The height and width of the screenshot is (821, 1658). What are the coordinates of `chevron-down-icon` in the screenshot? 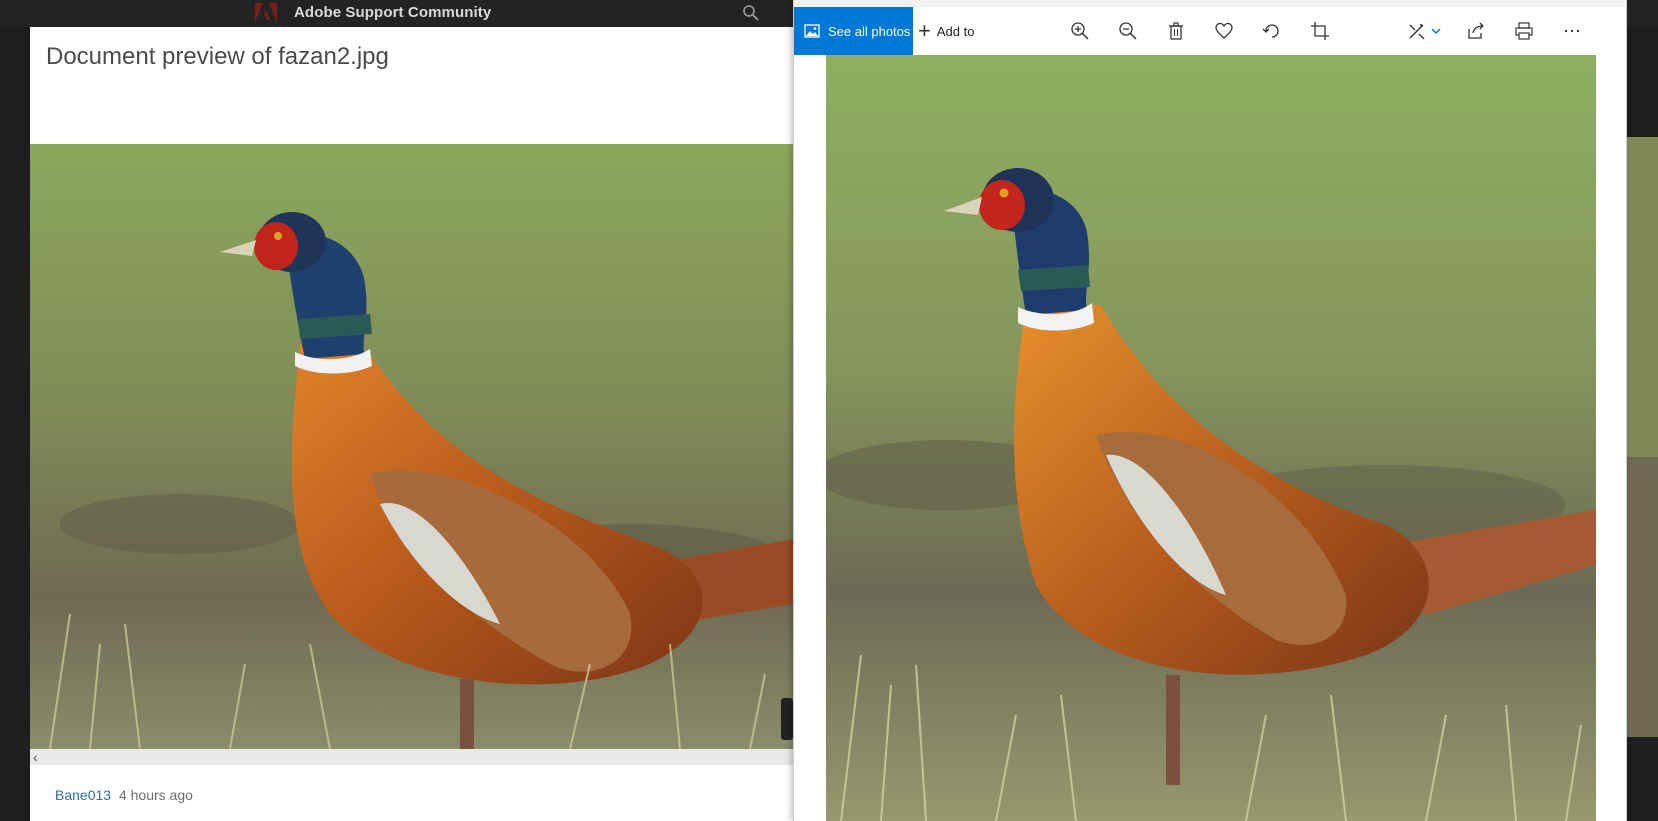 It's located at (1436, 31).